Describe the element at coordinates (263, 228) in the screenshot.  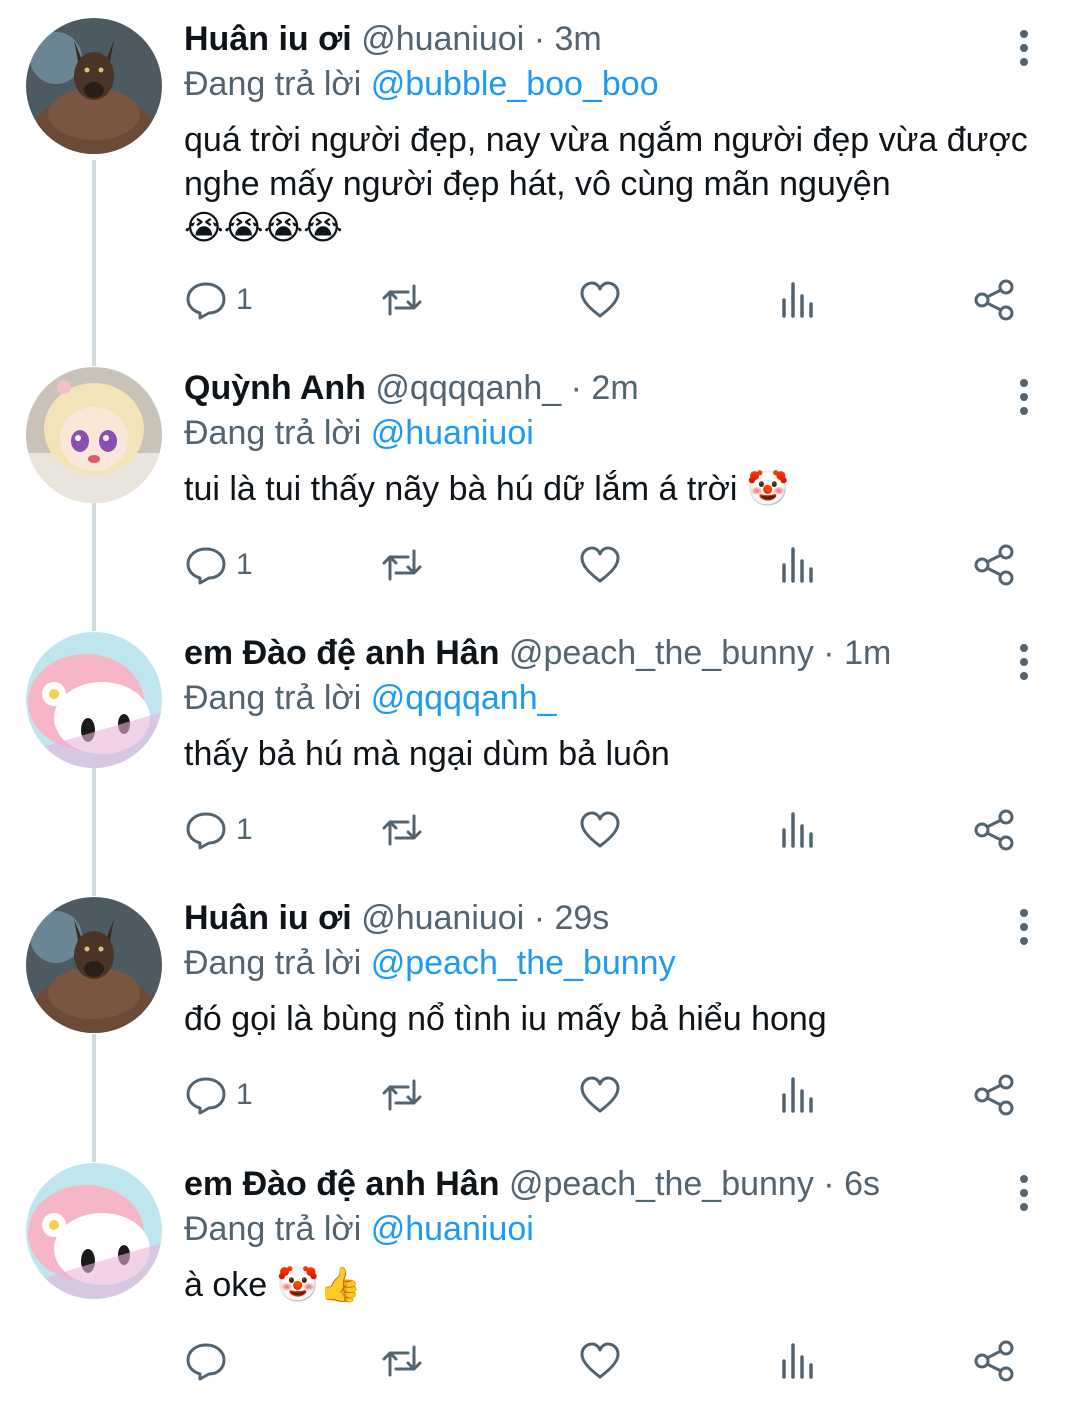
I see `tweet-emoji: 😭😭😭😭` at that location.